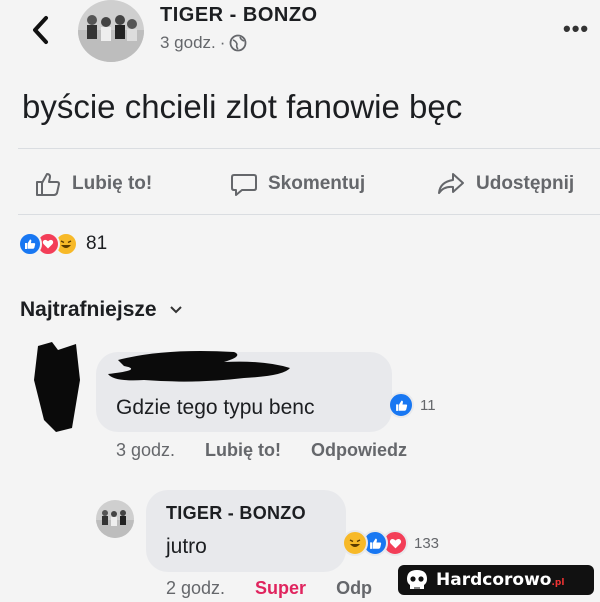  Describe the element at coordinates (525, 183) in the screenshot. I see `share-label: Udostępnij` at that location.